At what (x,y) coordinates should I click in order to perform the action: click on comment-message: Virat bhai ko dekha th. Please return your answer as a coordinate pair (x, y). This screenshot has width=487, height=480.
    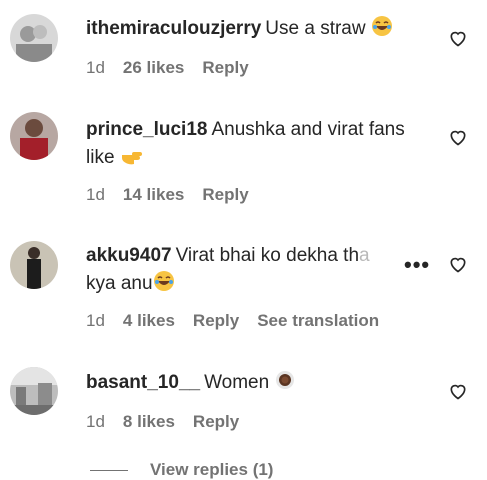
    Looking at the image, I should click on (267, 255).